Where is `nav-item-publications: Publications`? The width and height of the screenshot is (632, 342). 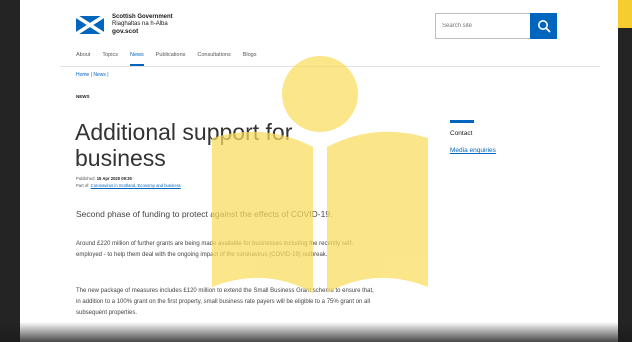
nav-item-publications: Publications is located at coordinates (171, 56).